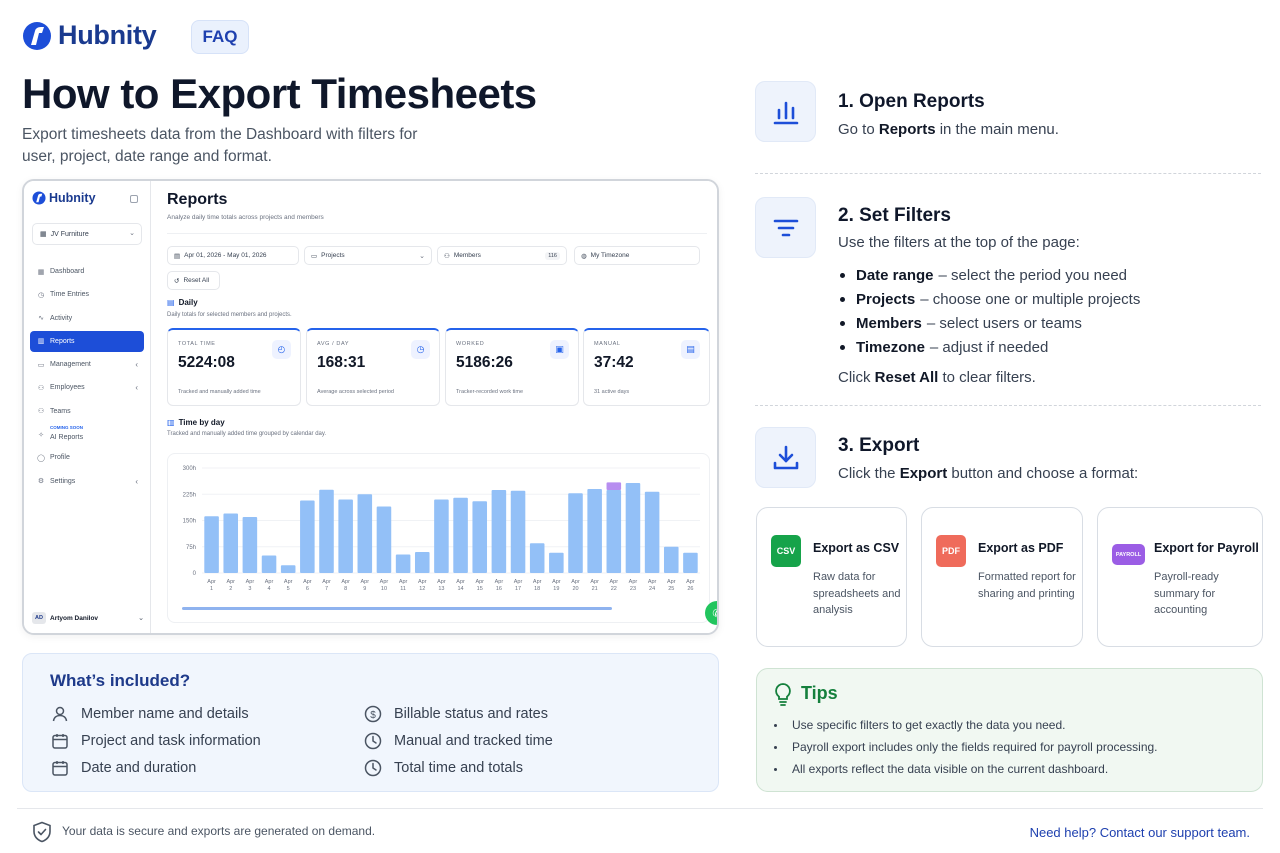 Image resolution: width=1280 pixels, height=853 pixels. Describe the element at coordinates (490, 392) in the screenshot. I see `stat-description: Tracker-recorded work time` at that location.